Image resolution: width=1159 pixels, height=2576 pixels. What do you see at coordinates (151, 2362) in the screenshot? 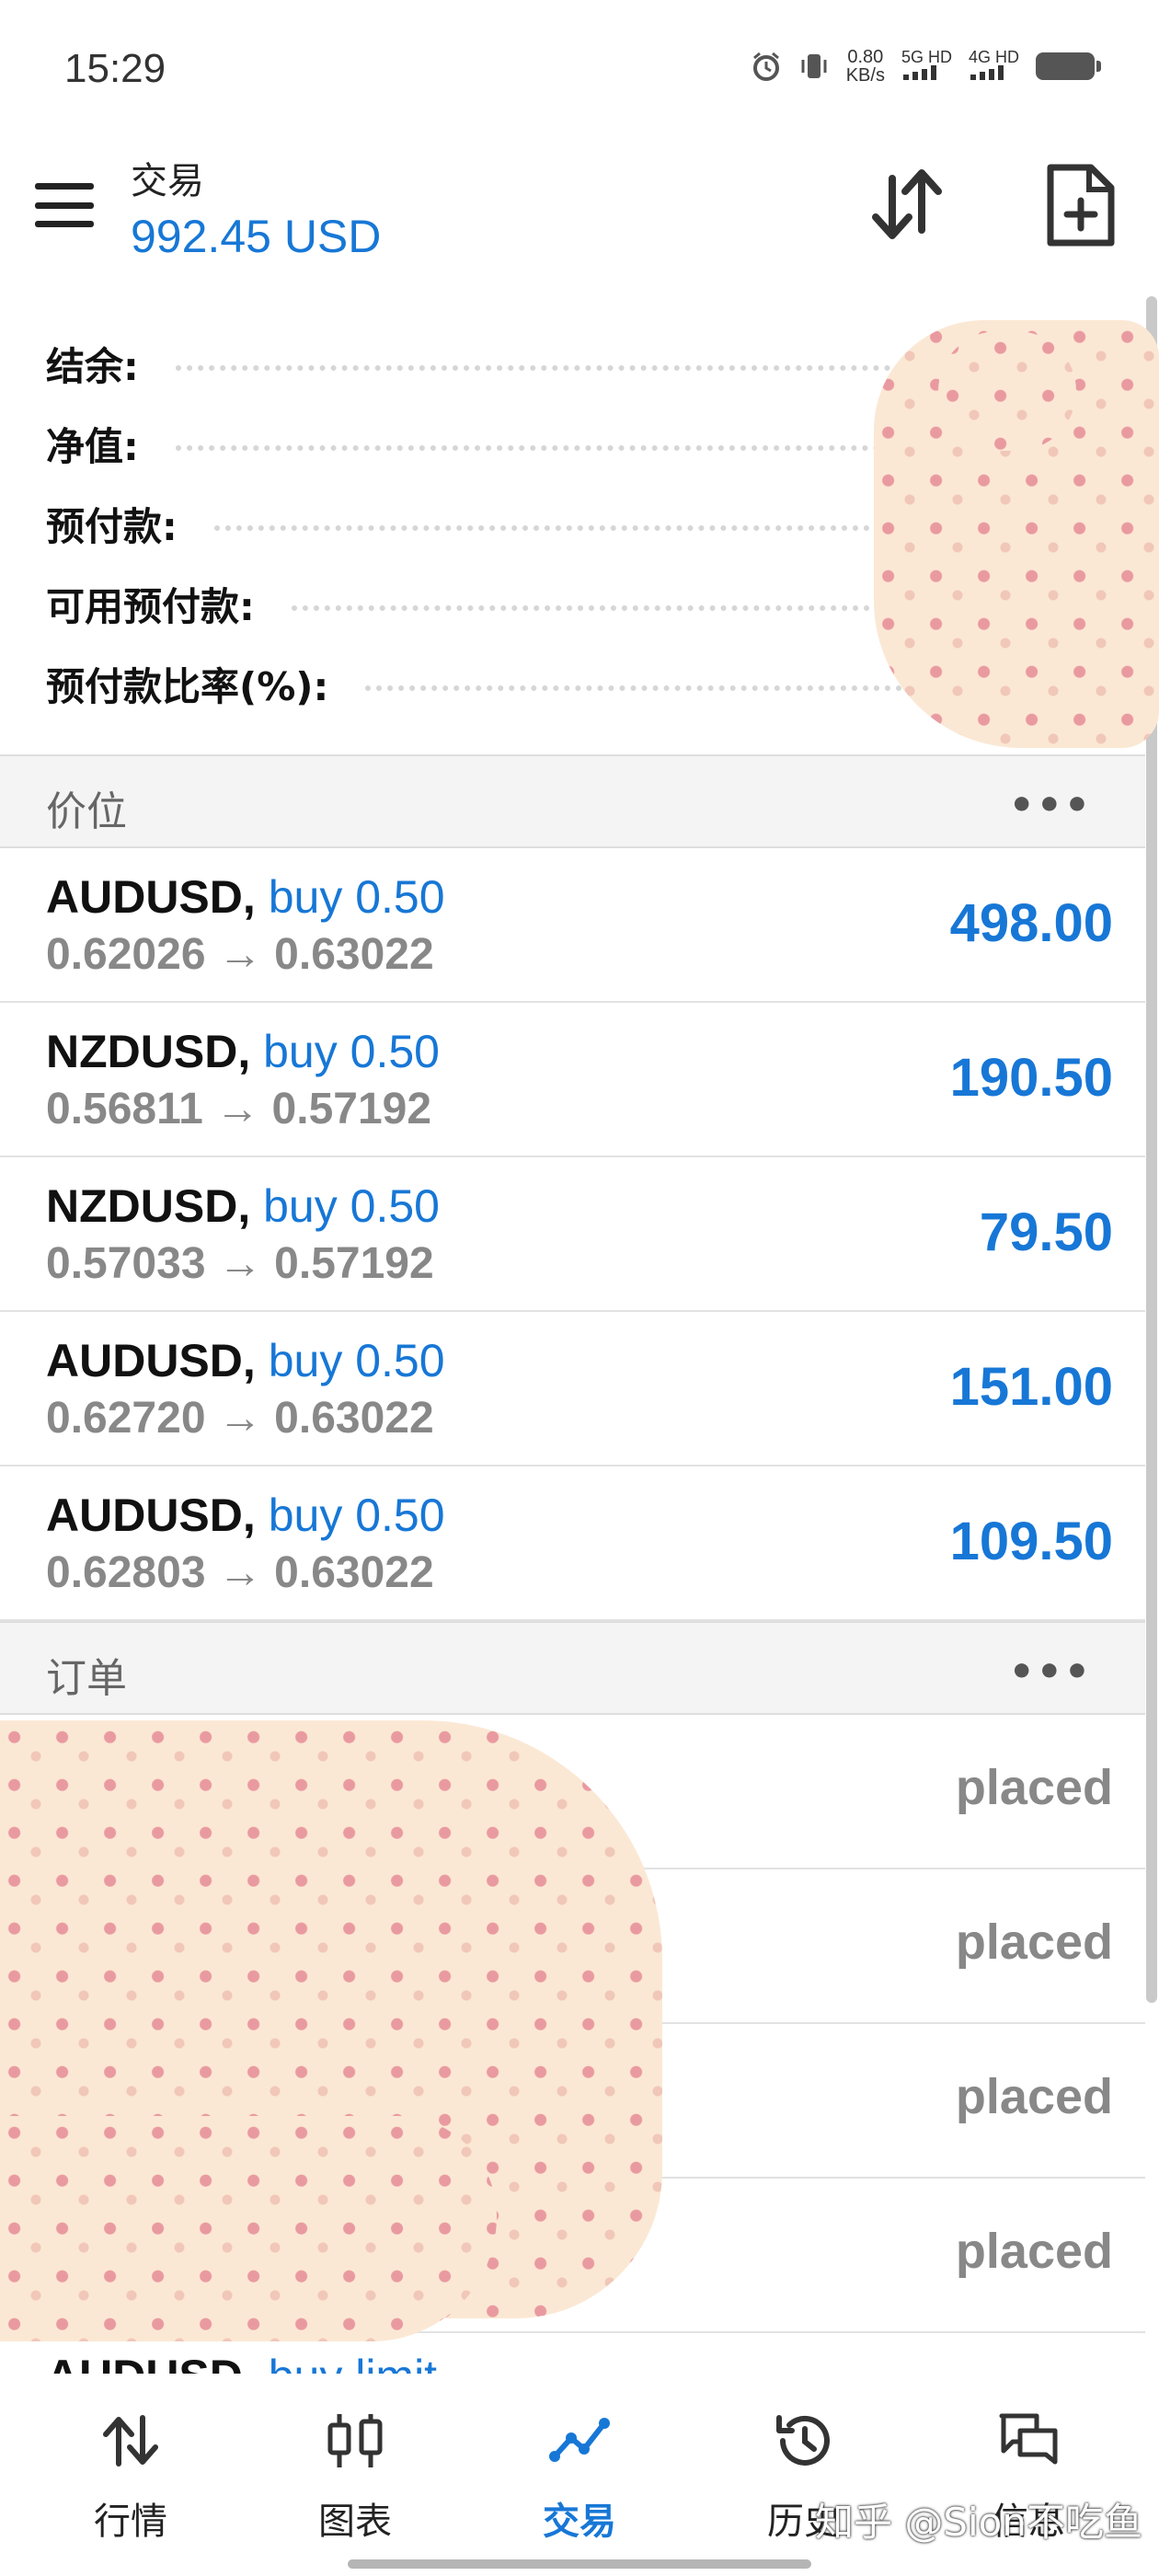
I see `order-symbol: AUDUSD,` at bounding box center [151, 2362].